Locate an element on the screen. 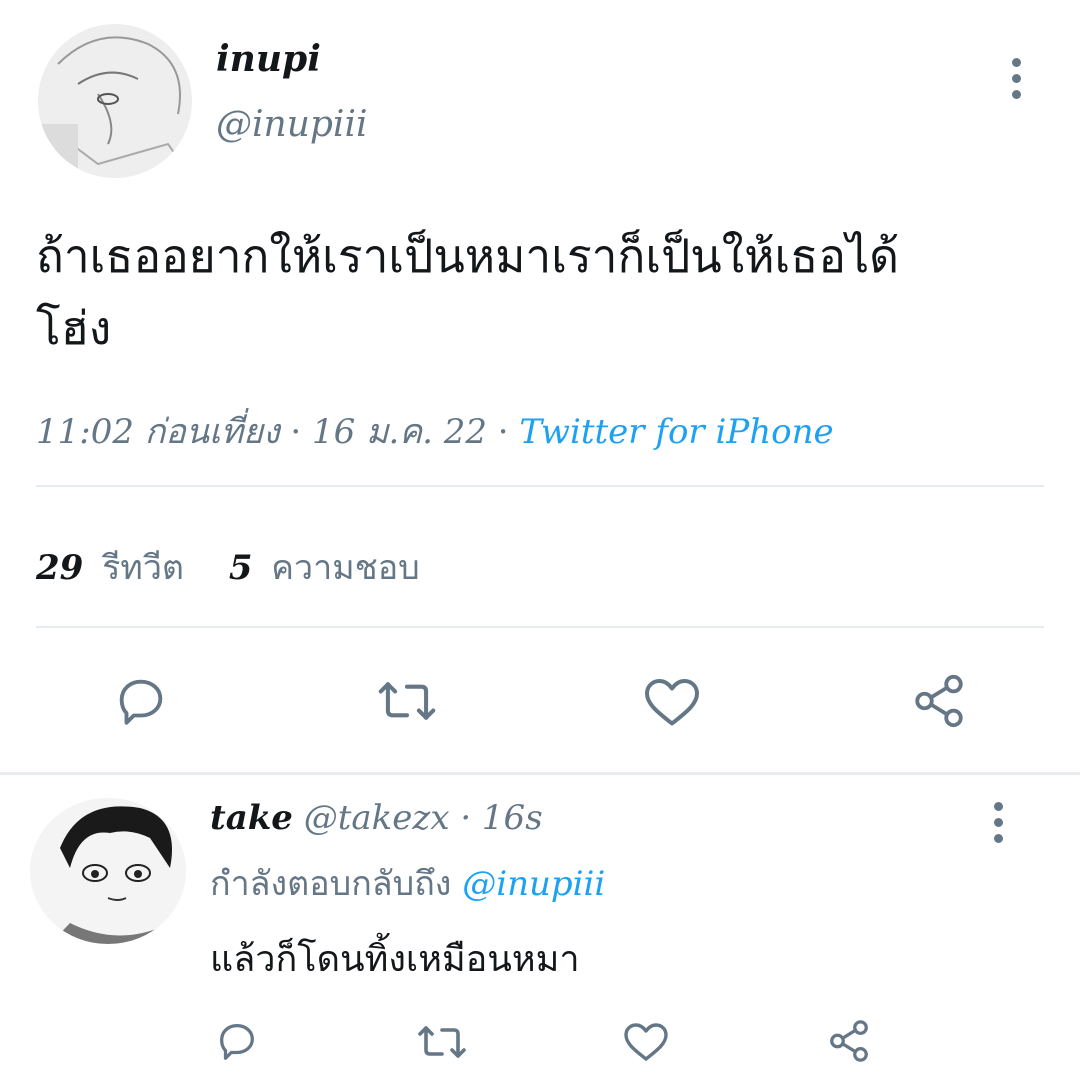 The image size is (1080, 1092). reply-handle: @takezx is located at coordinates (377, 818).